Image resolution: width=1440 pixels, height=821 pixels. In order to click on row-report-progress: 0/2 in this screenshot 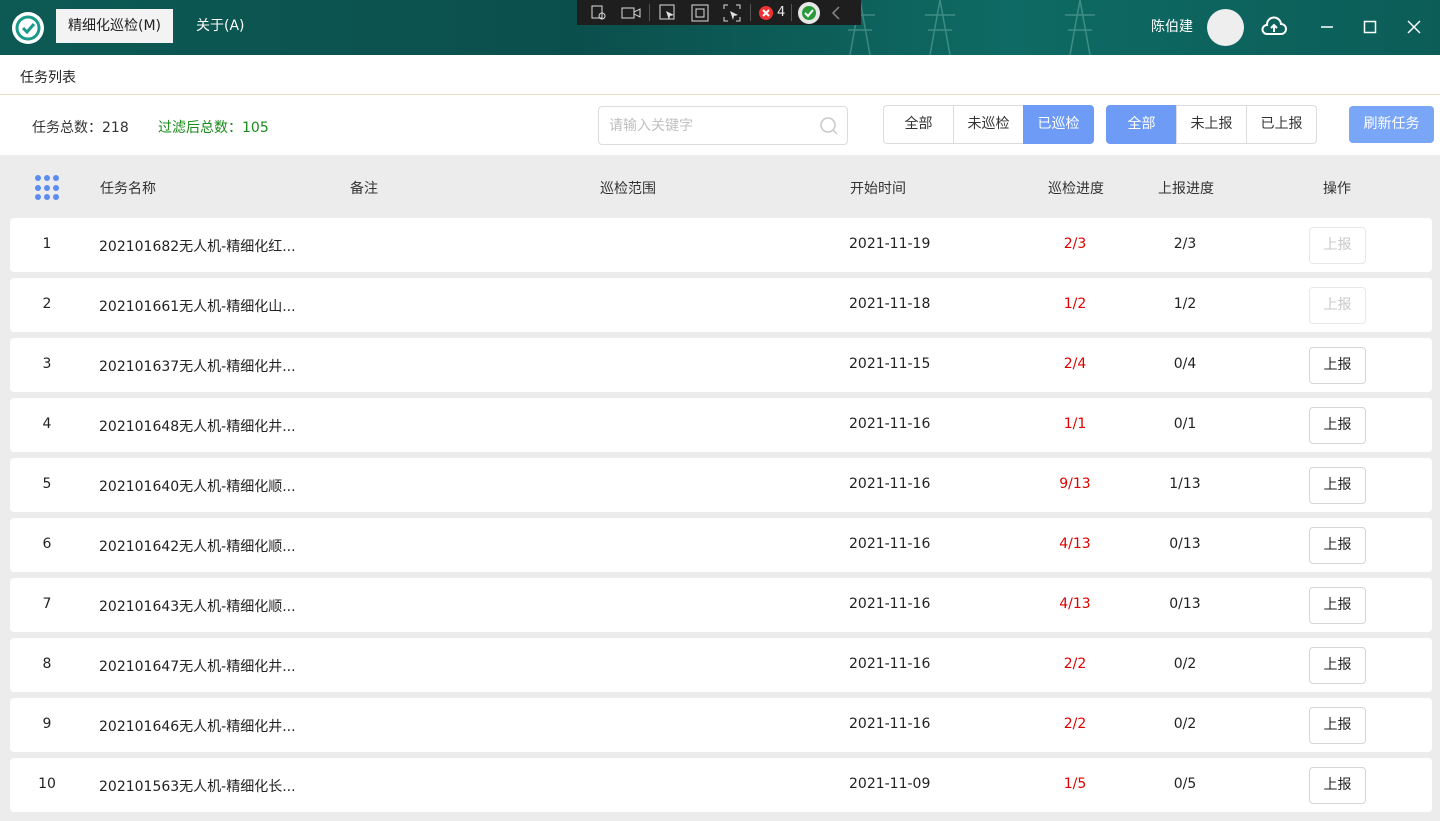, I will do `click(1185, 724)`.